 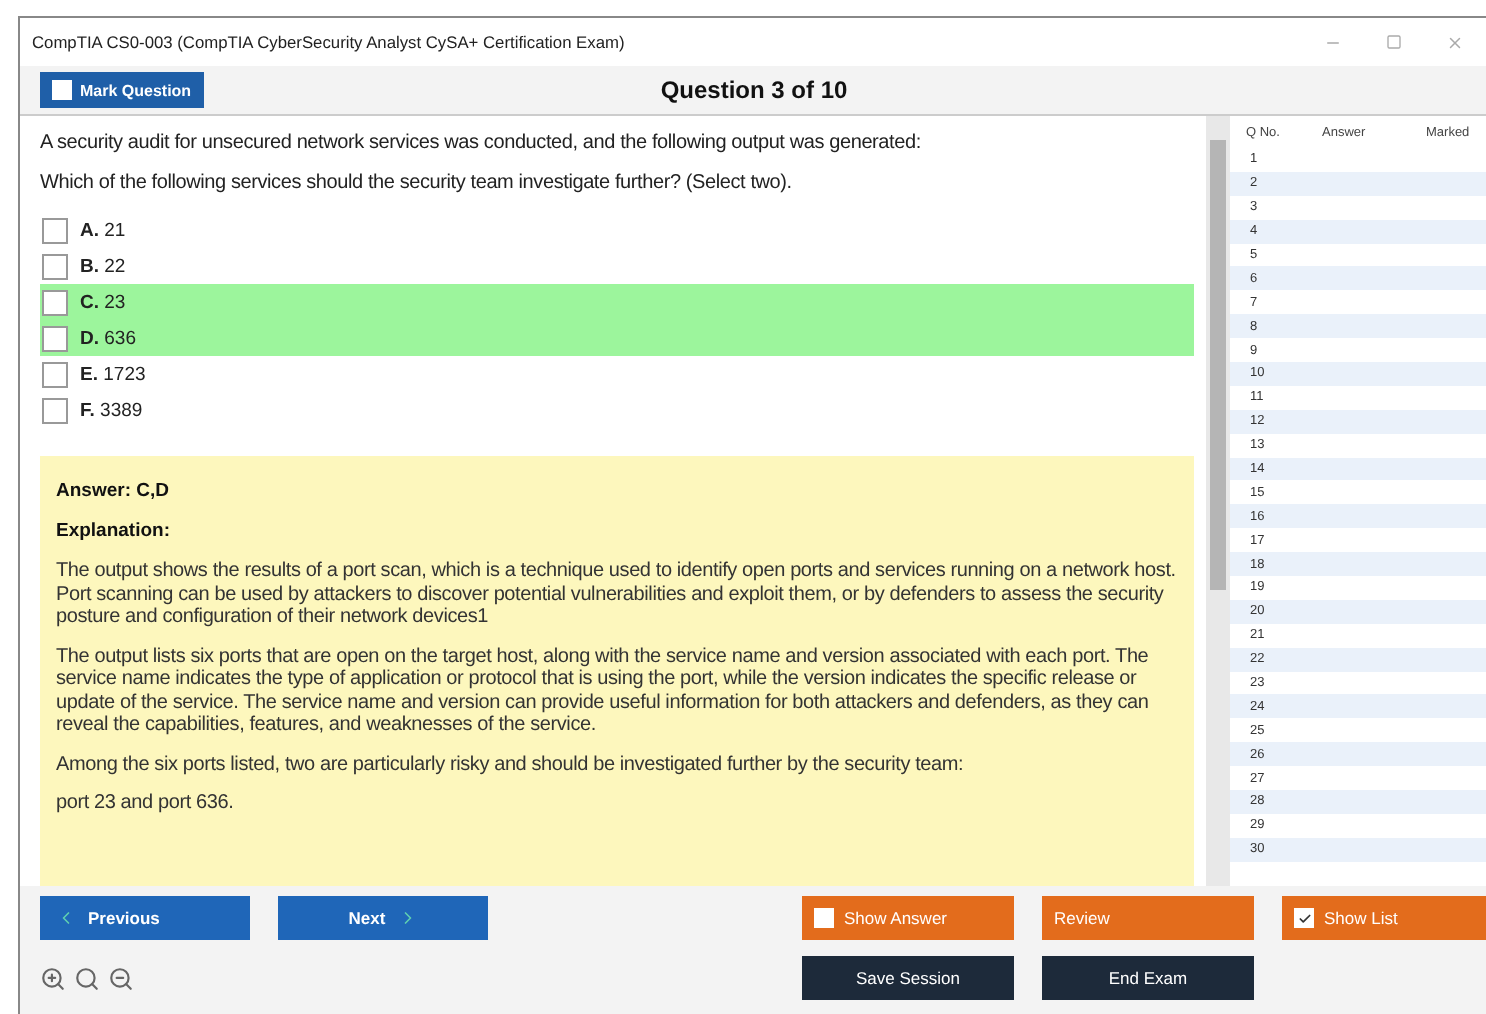 What do you see at coordinates (121, 978) in the screenshot?
I see `zoom-out-icon` at bounding box center [121, 978].